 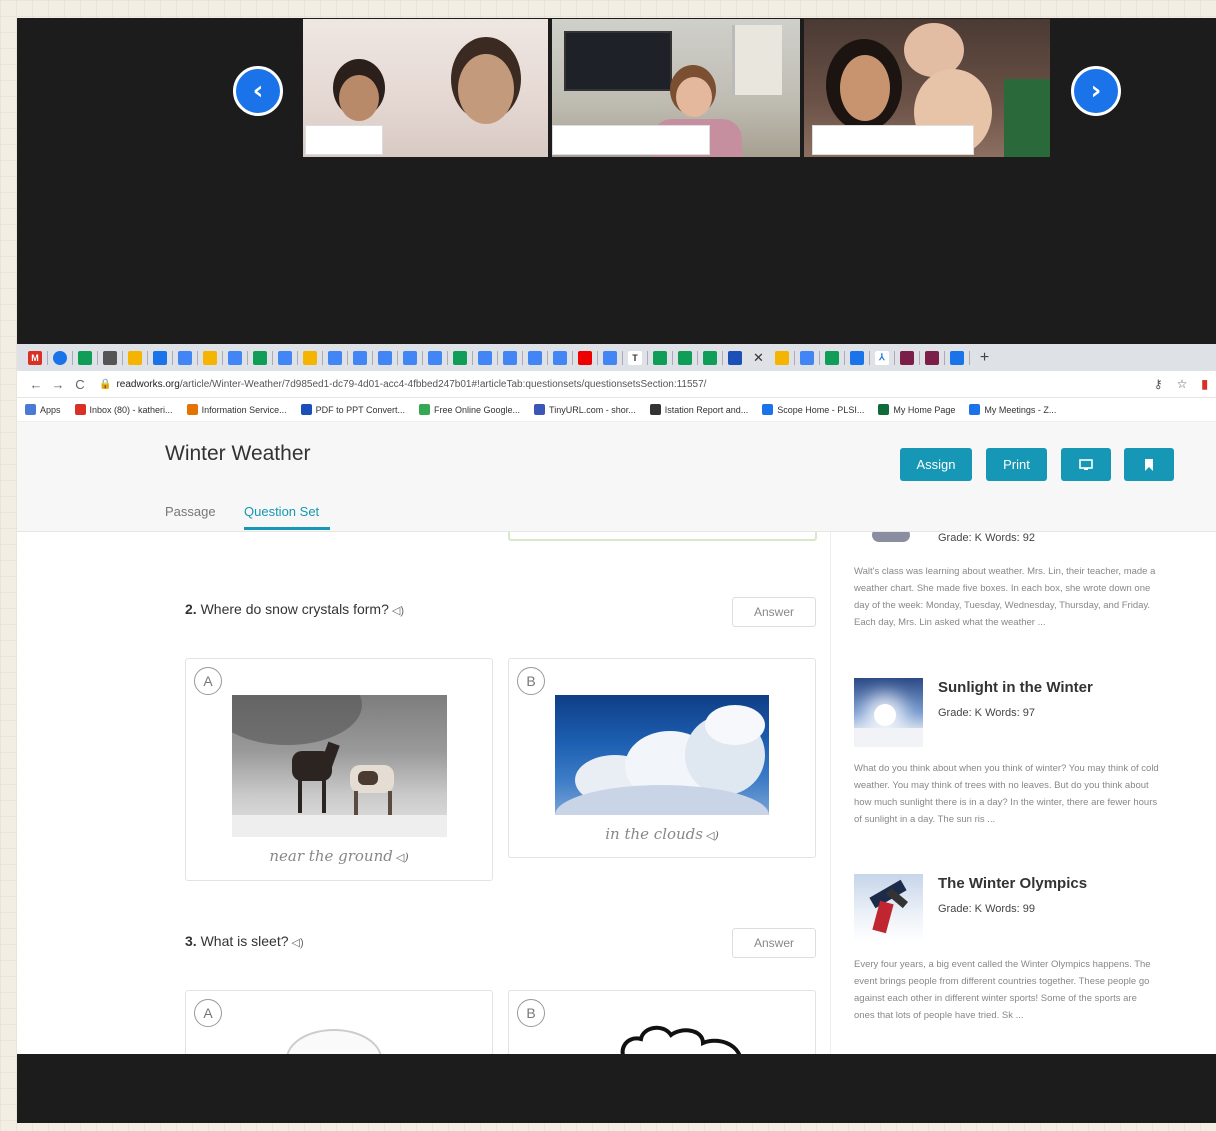 I want to click on previous-participants-button: ‹, so click(x=258, y=91).